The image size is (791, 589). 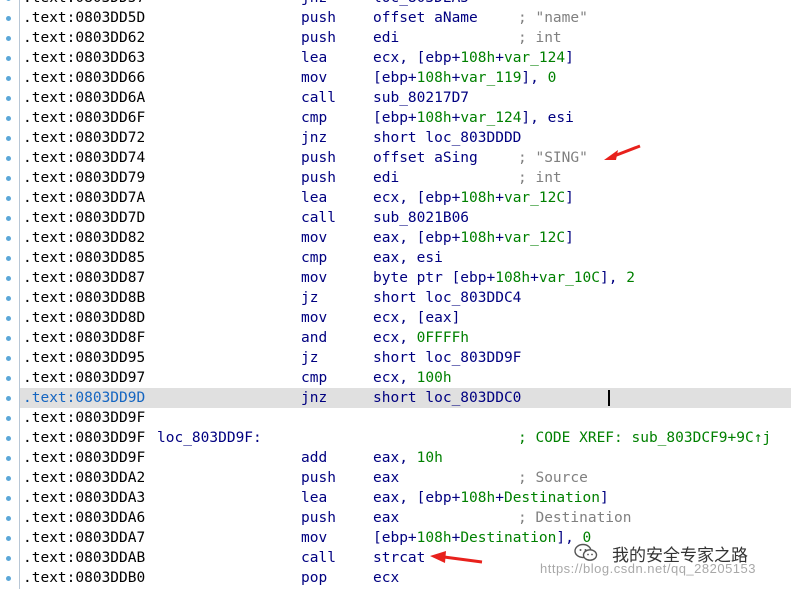 I want to click on numeric-constant: 0, so click(x=552, y=78).